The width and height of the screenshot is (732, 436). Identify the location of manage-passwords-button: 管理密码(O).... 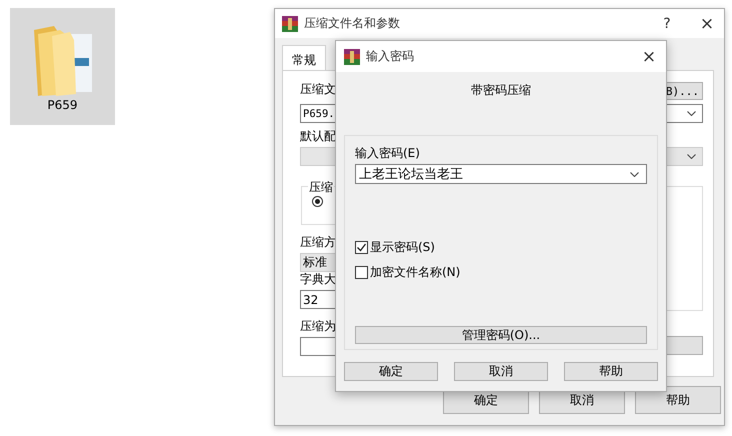
(501, 335).